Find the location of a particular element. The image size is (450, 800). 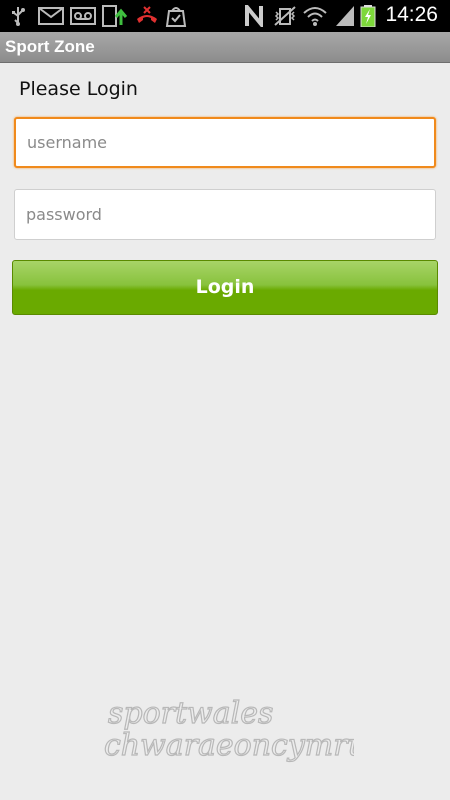

nfc-icon is located at coordinates (254, 16).